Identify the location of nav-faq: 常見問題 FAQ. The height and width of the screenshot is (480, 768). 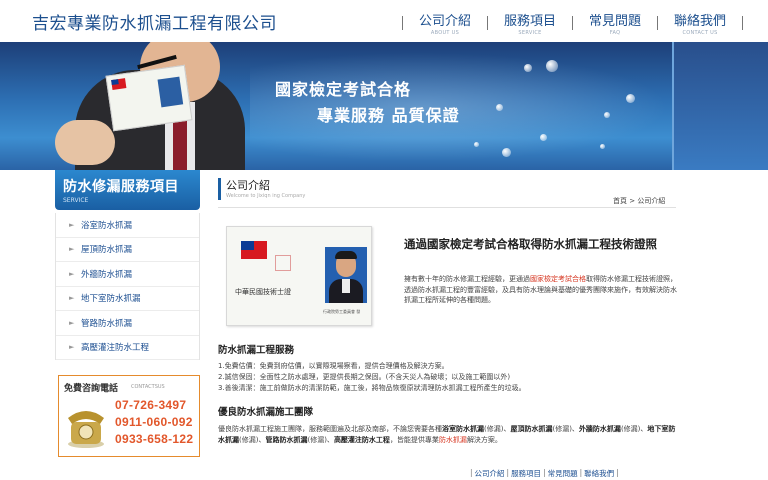
(615, 25).